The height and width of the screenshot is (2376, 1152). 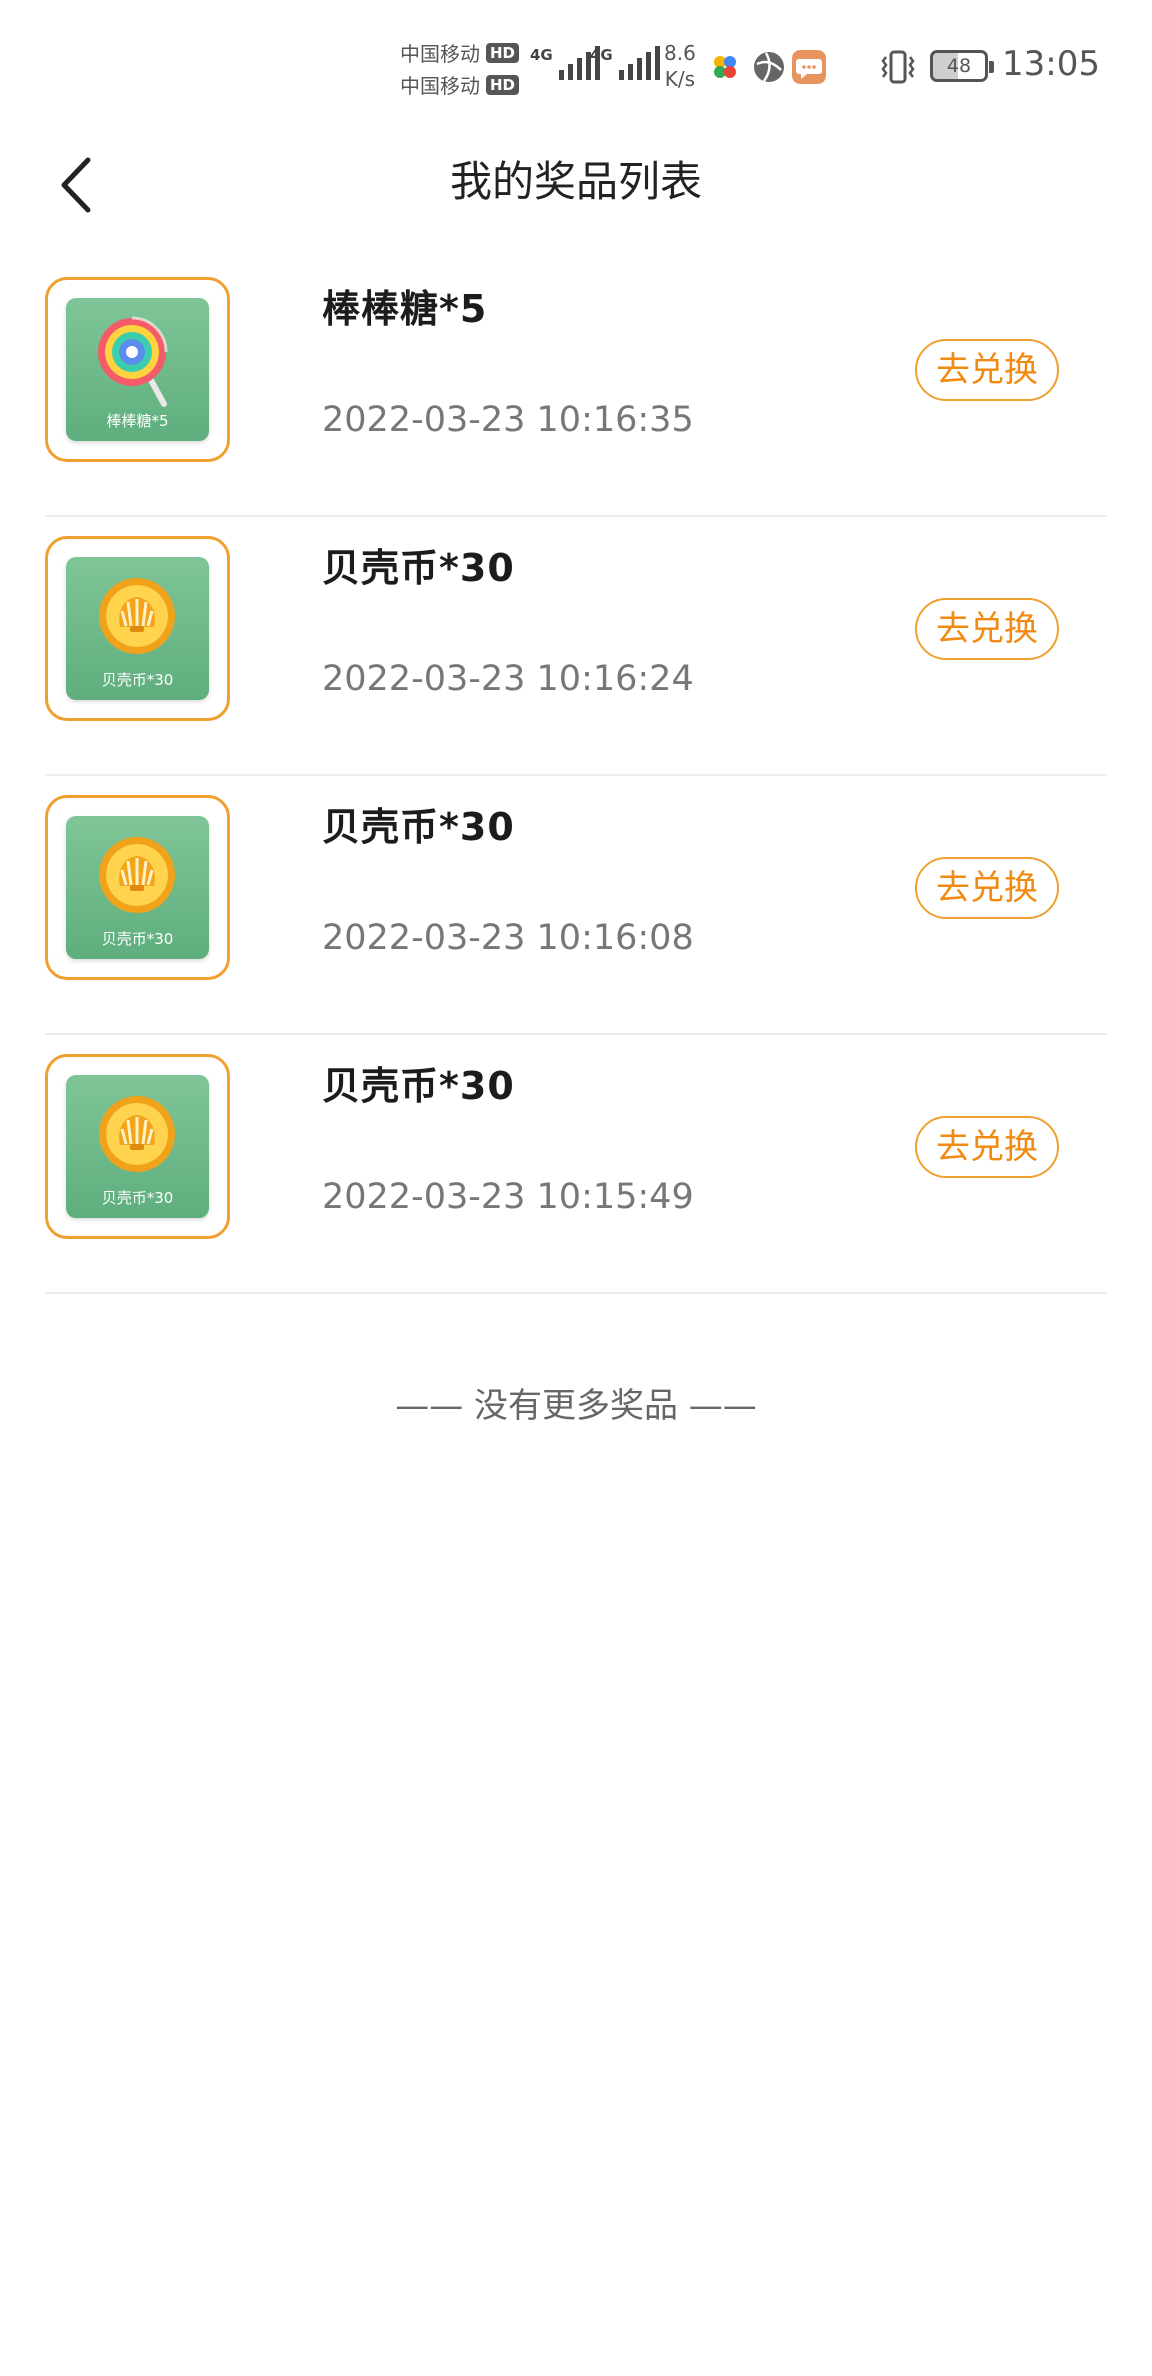 I want to click on message-app-icon, so click(x=809, y=67).